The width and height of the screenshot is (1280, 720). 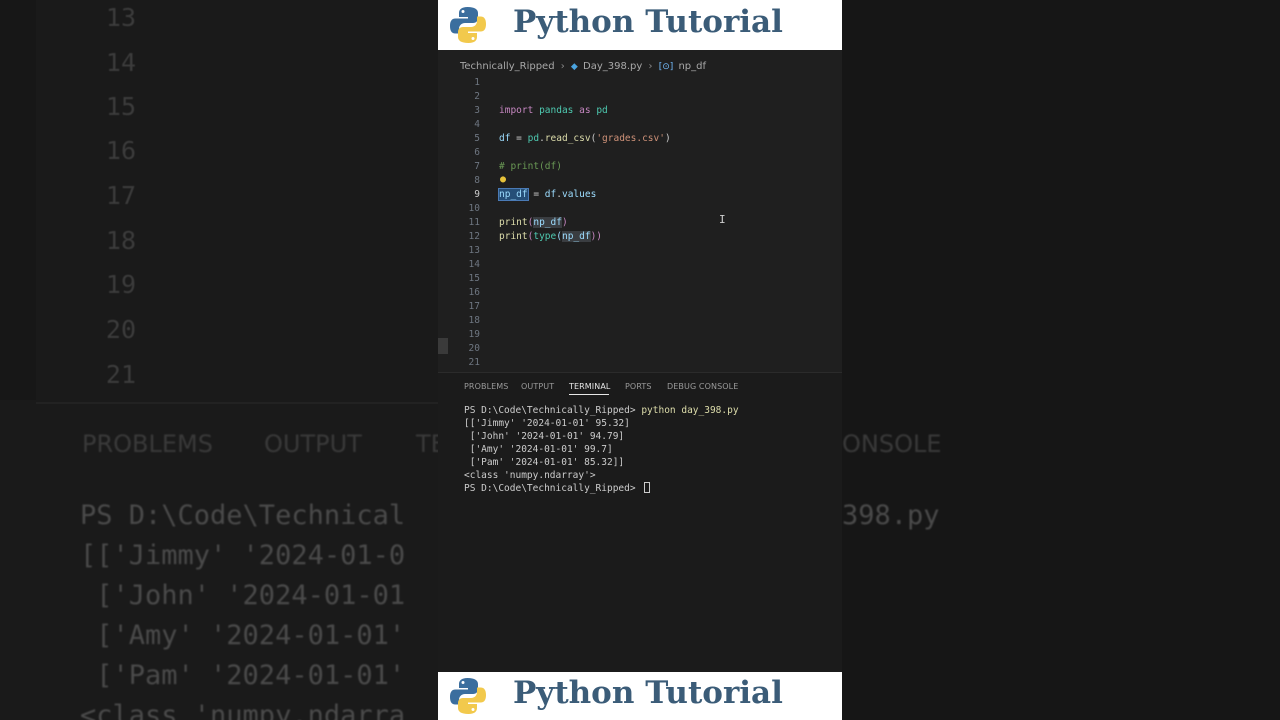 What do you see at coordinates (576, 236) in the screenshot?
I see `highlighted-identifier: np_df` at bounding box center [576, 236].